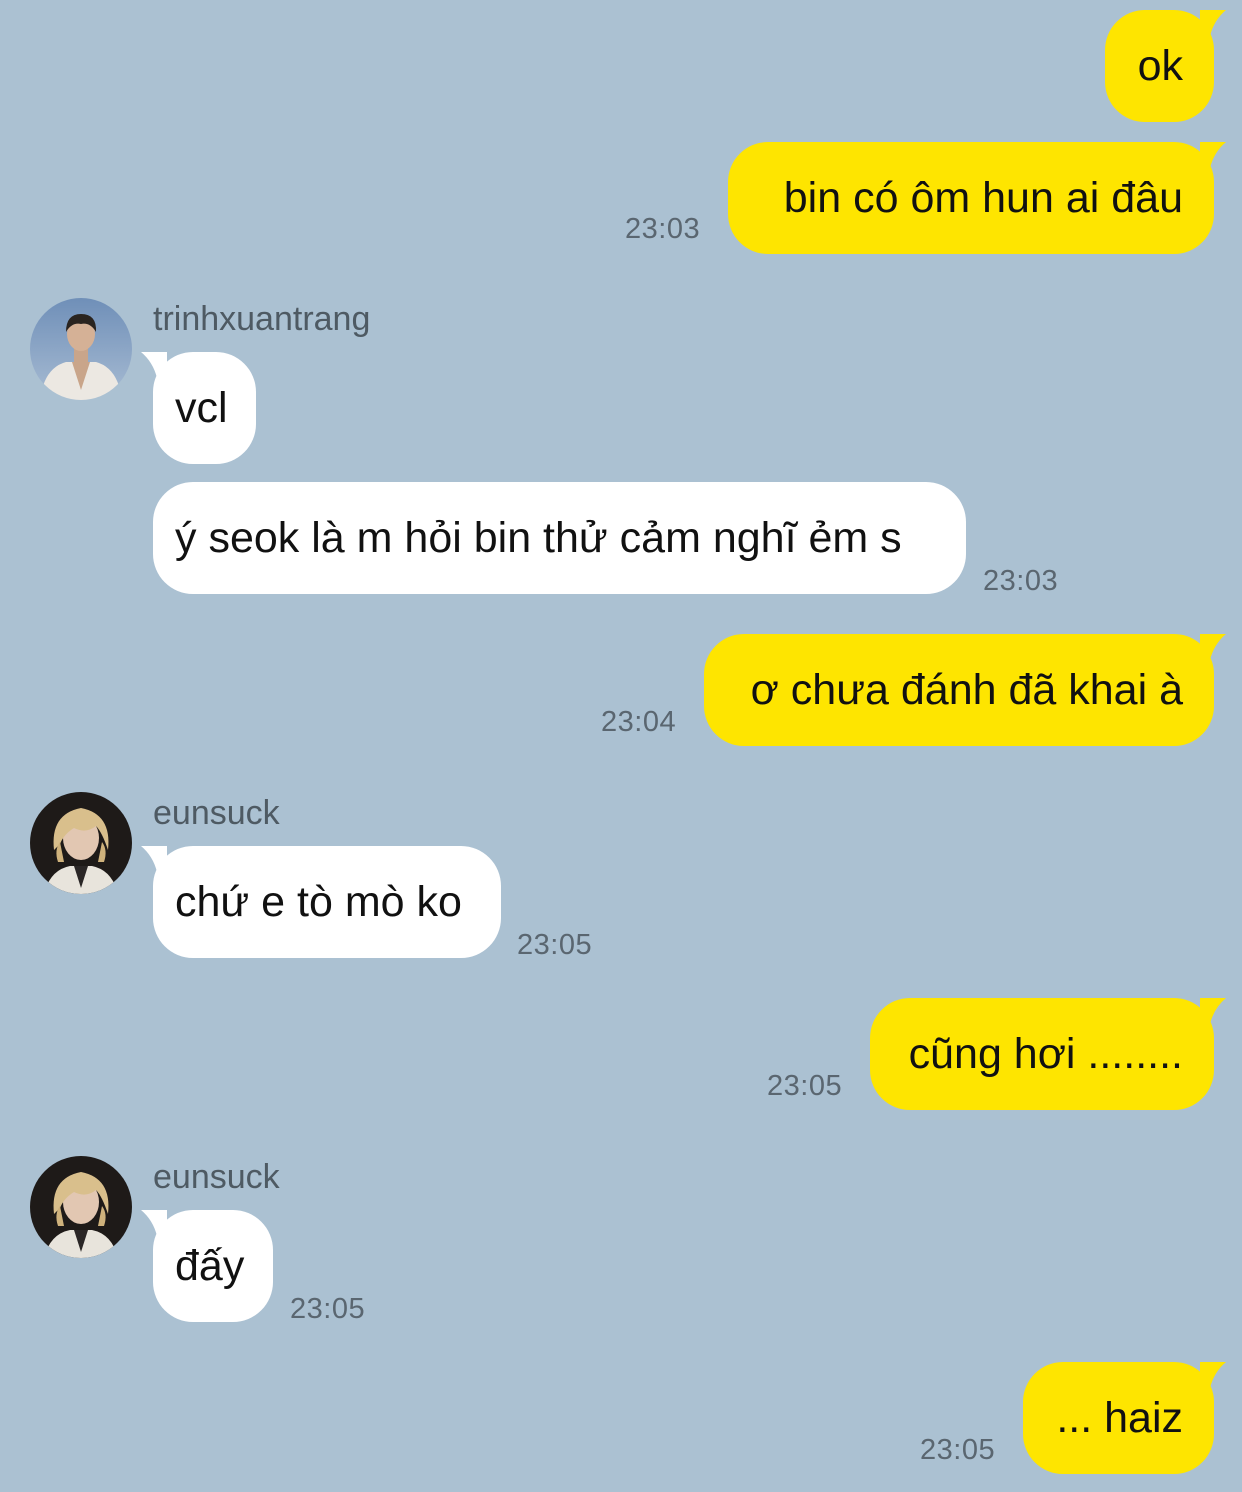  I want to click on message-text: ơ chưa đánh đã khai à, so click(966, 689).